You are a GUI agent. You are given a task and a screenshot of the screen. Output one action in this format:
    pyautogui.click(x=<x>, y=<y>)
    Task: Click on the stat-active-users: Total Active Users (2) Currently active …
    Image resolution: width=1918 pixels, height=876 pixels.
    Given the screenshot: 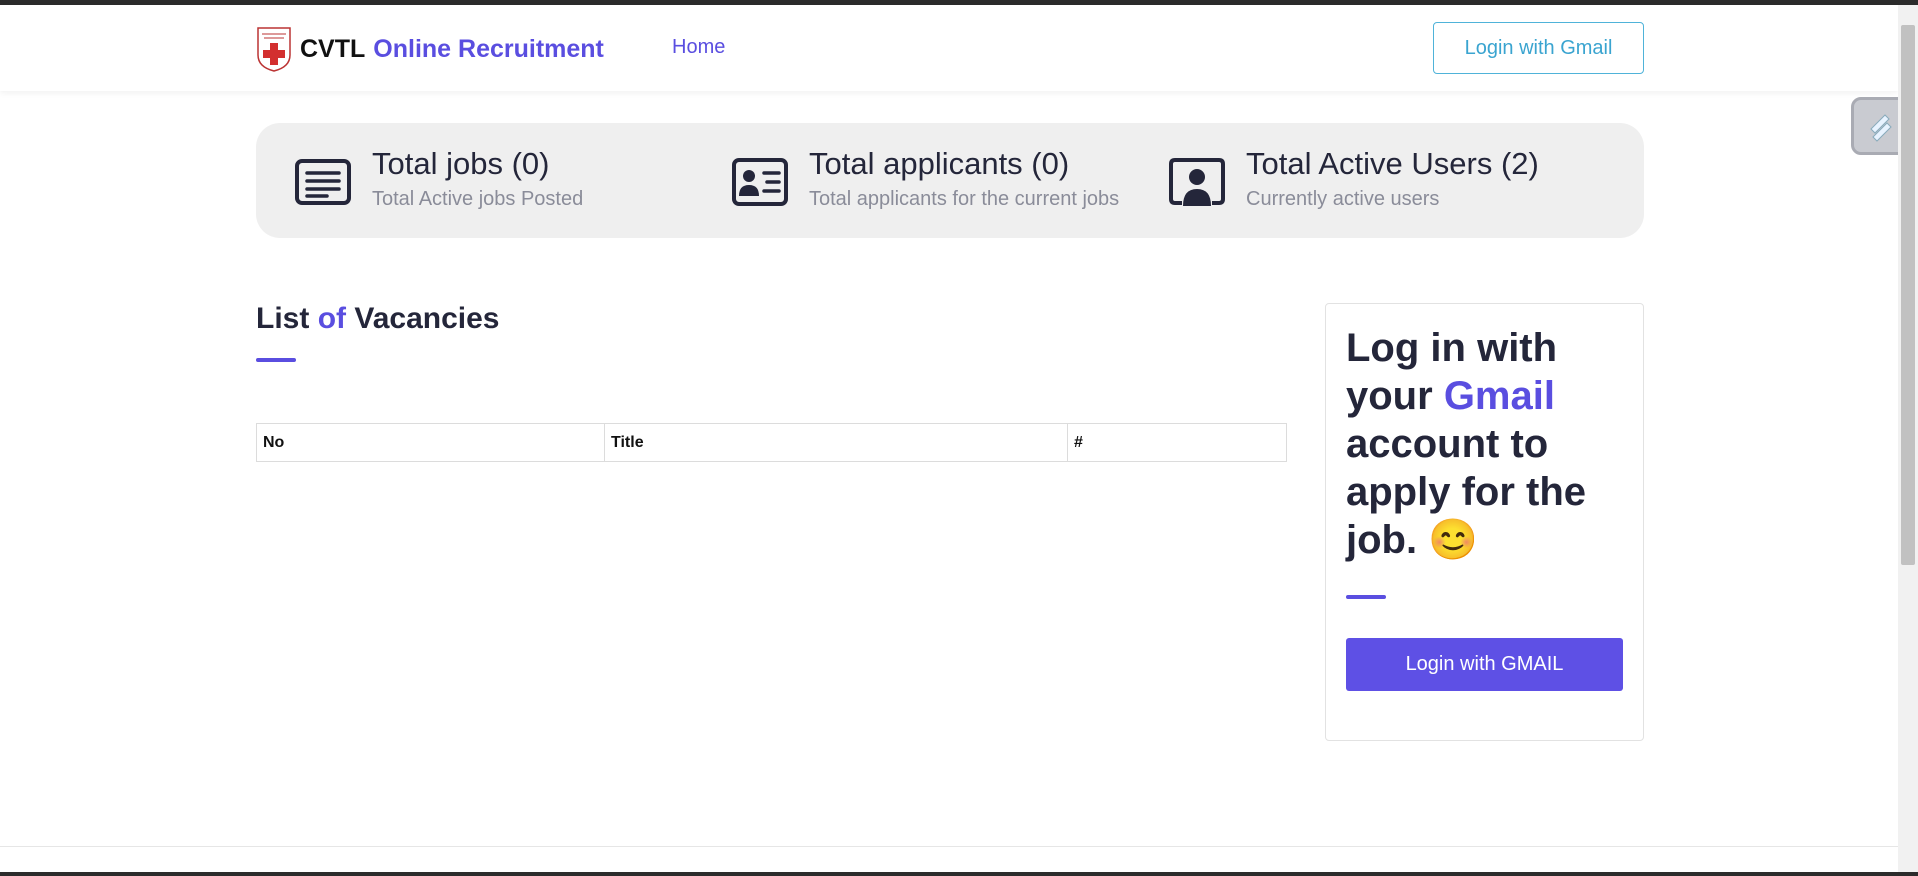 What is the action you would take?
    pyautogui.click(x=1353, y=178)
    